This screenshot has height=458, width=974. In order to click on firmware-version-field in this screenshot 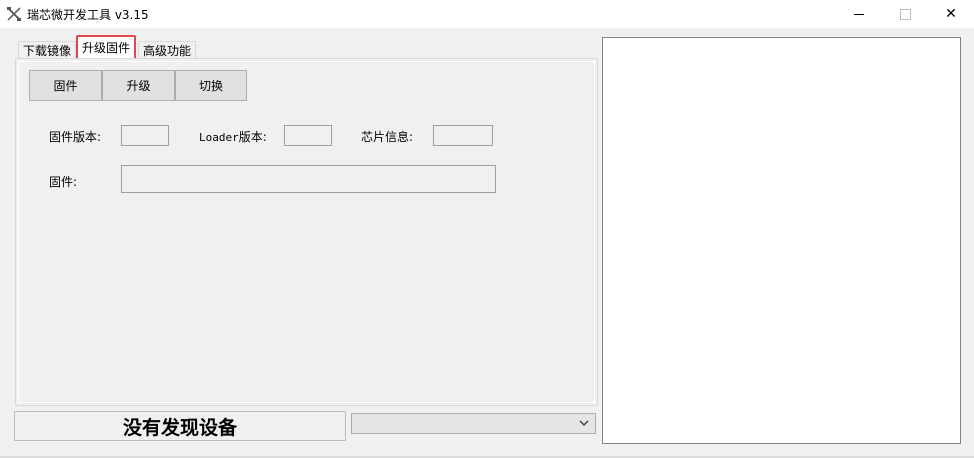, I will do `click(145, 135)`.